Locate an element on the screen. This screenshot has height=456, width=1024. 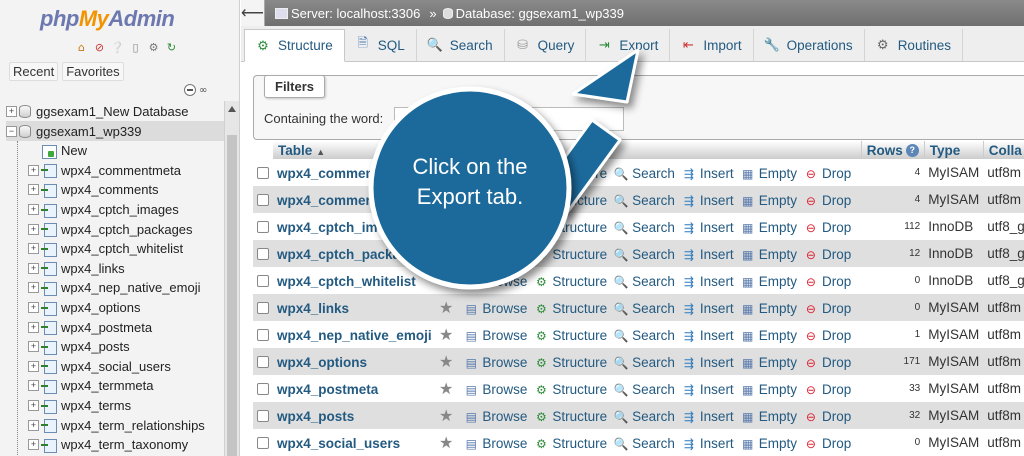
sidebar-table-label: wpx4_comments is located at coordinates (110, 189).